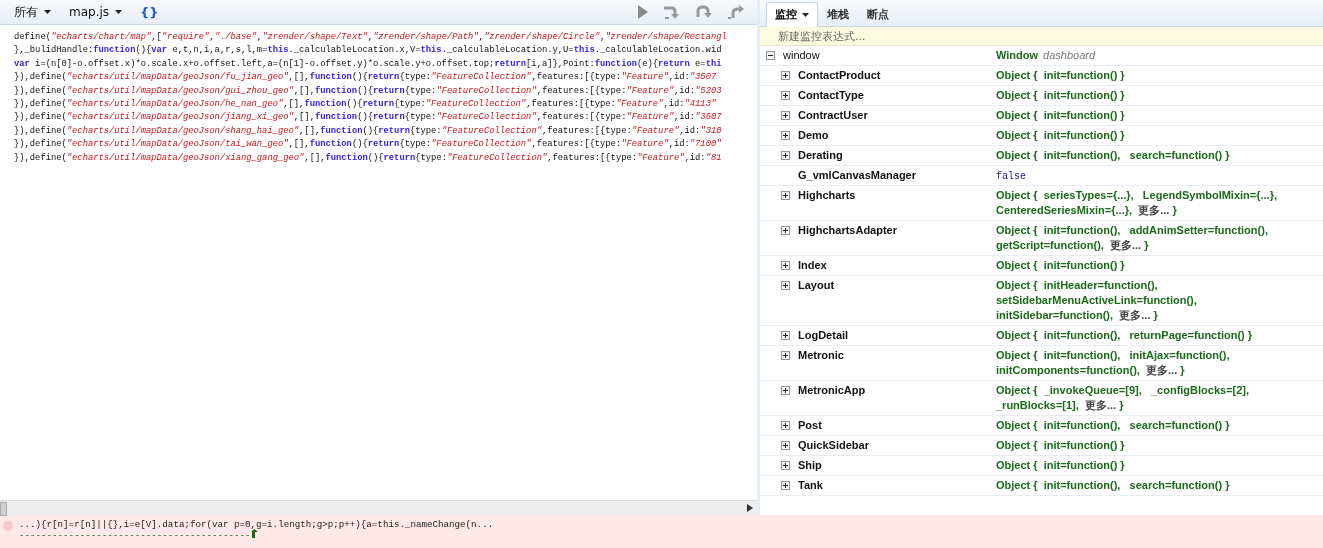 This screenshot has width=1323, height=548. What do you see at coordinates (254, 533) in the screenshot?
I see `arrow-up-icon` at bounding box center [254, 533].